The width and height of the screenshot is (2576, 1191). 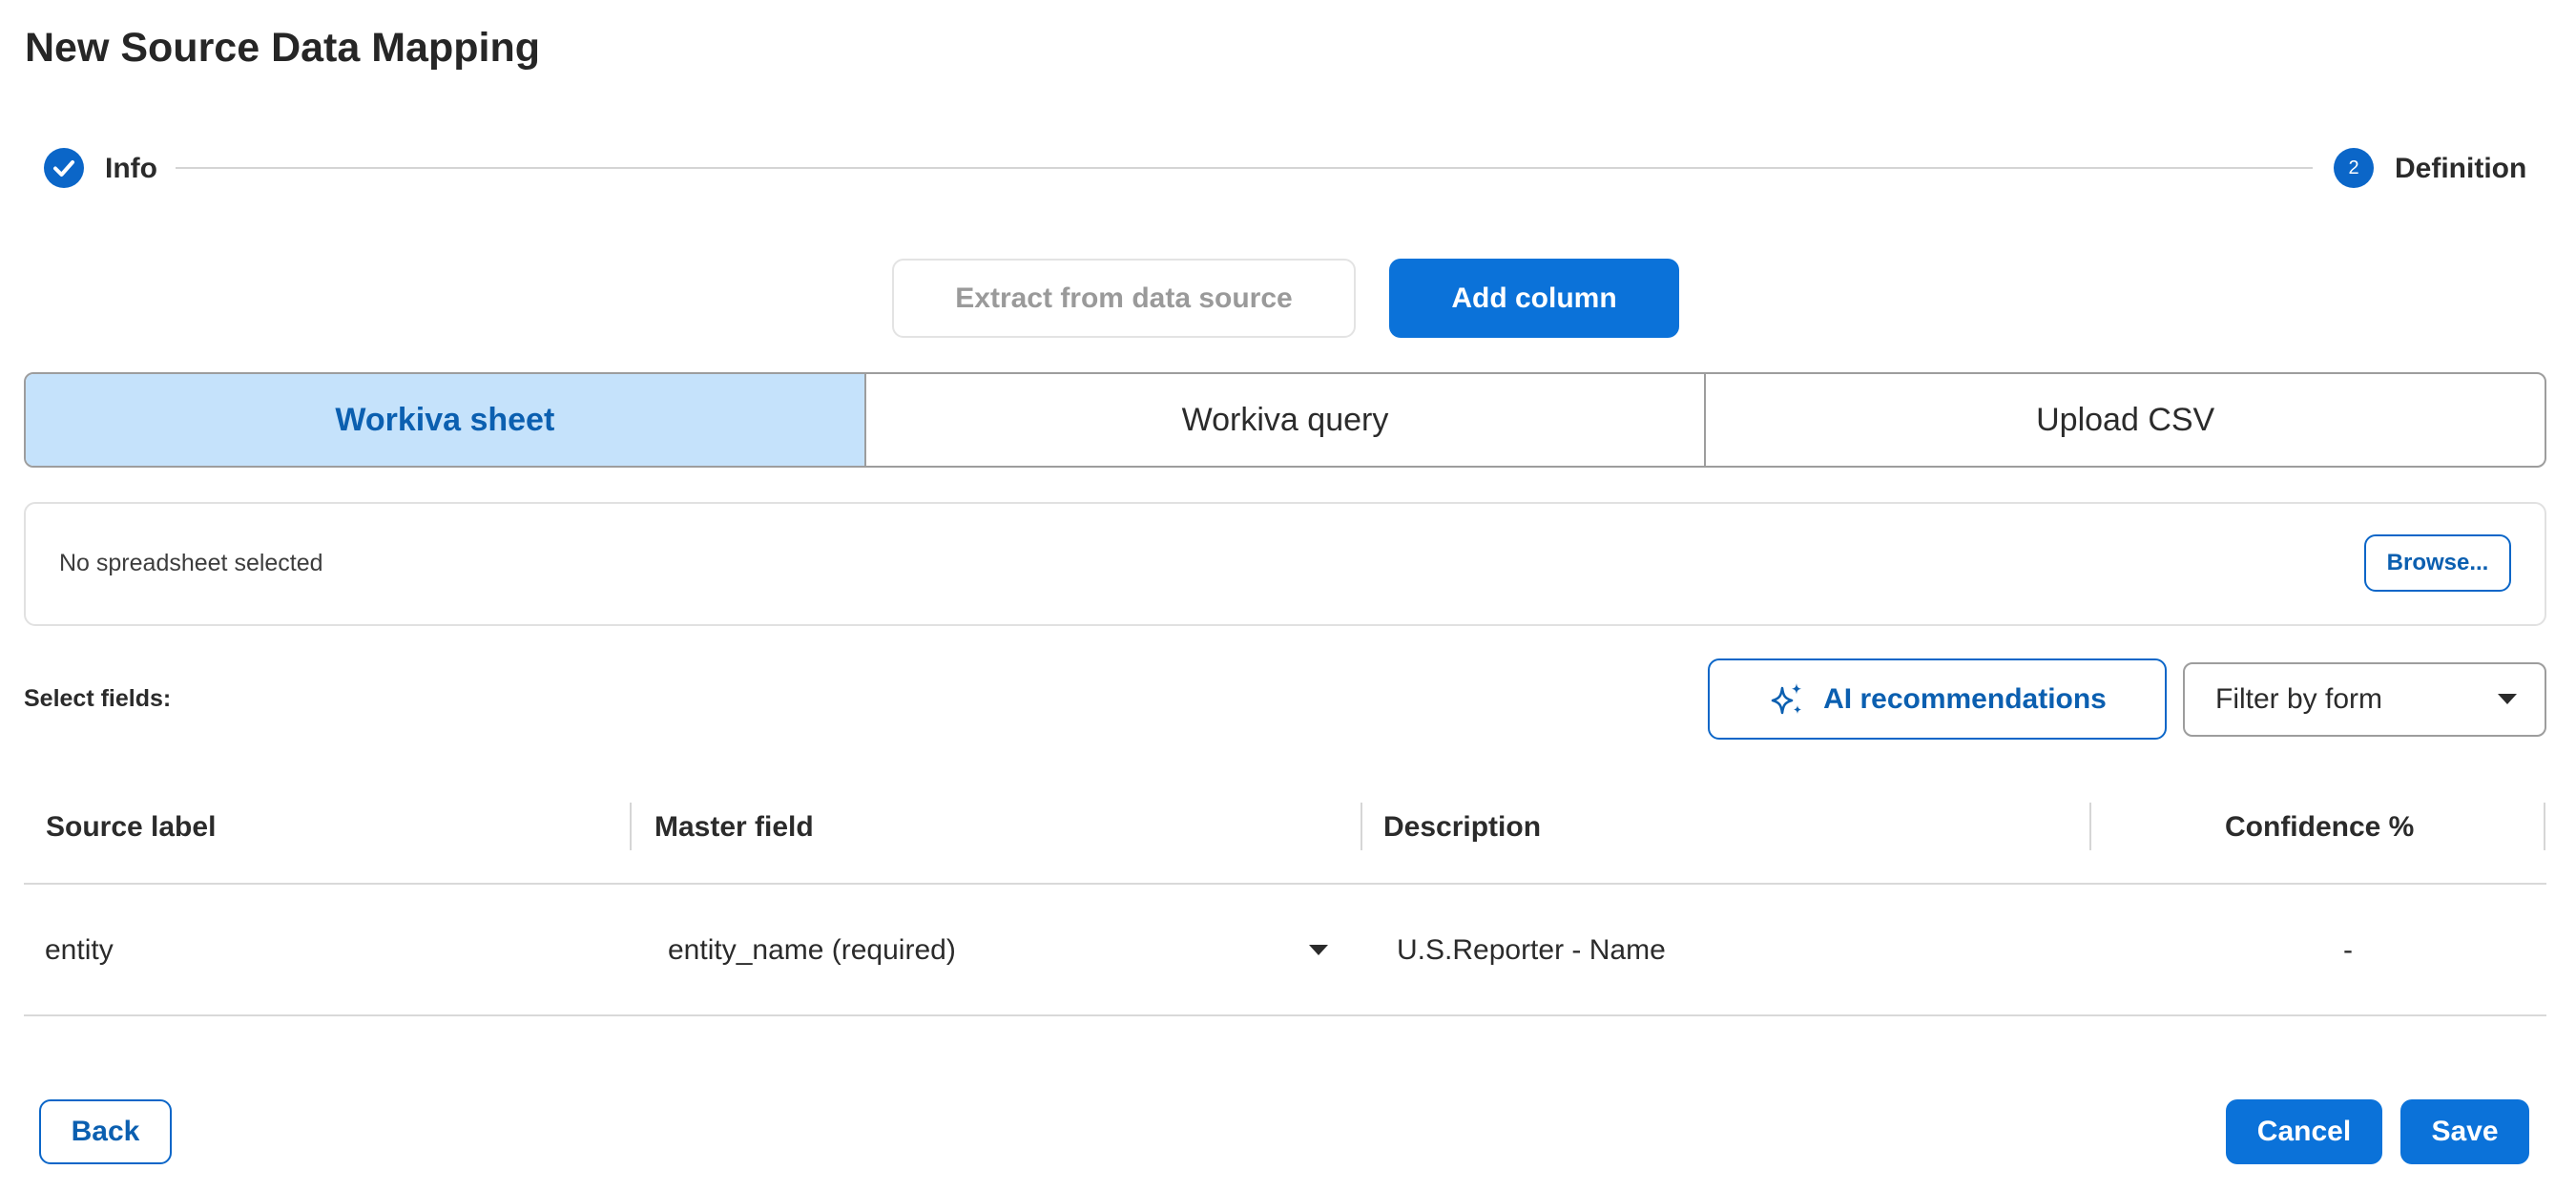 What do you see at coordinates (2124, 420) in the screenshot?
I see `tab-upload-csv: Upload CSV` at bounding box center [2124, 420].